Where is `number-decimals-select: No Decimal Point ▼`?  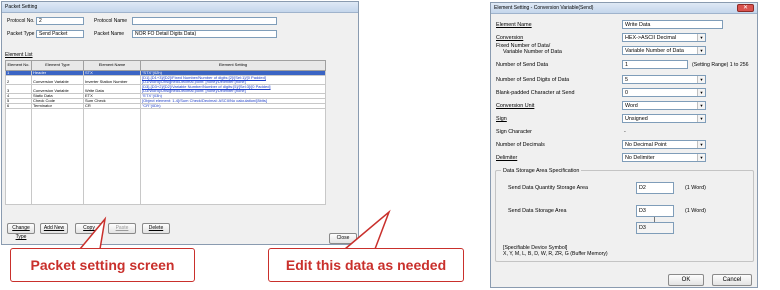
number-decimals-select: No Decimal Point ▼ is located at coordinates (664, 144).